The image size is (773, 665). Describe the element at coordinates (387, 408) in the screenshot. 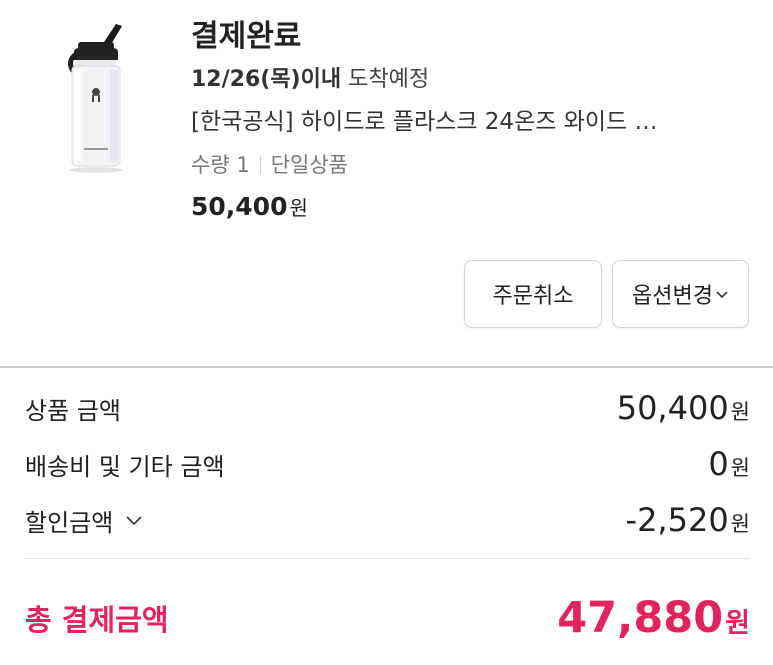

I see `summary-row-product: 상품 금액 50,400원` at that location.